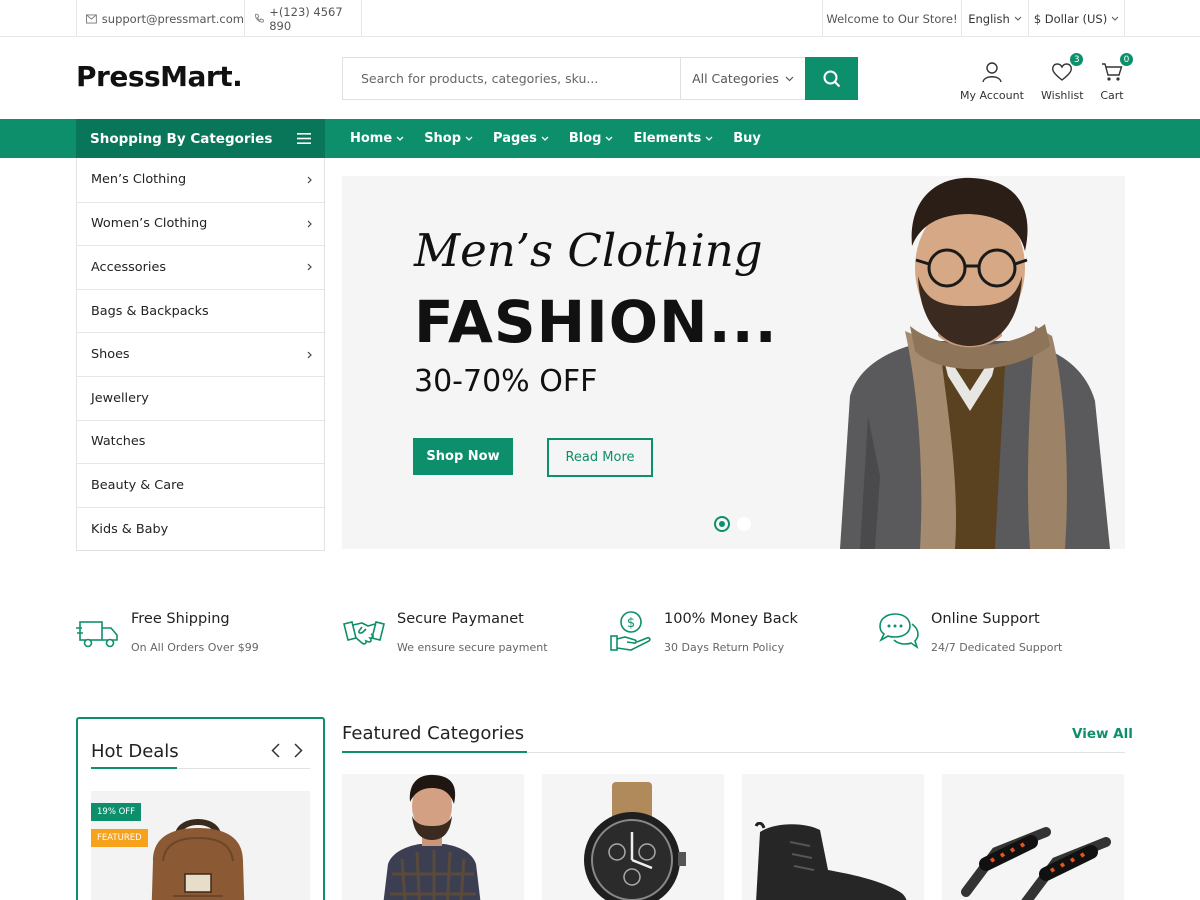 The image size is (1200, 900). Describe the element at coordinates (128, 267) in the screenshot. I see `sidebar-item-label: Accessories` at that location.